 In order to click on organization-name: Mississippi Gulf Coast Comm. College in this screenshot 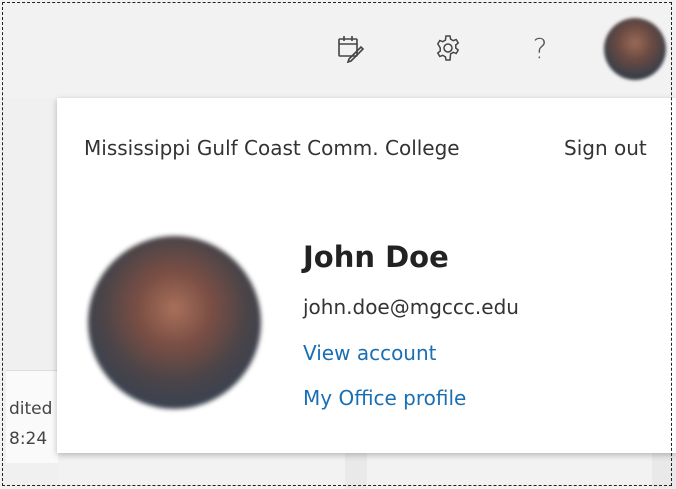, I will do `click(272, 148)`.